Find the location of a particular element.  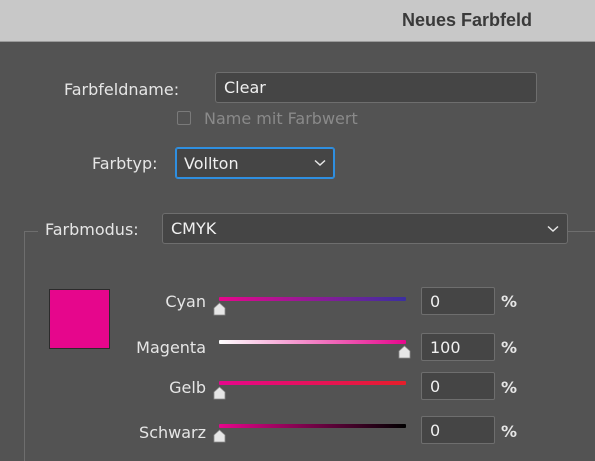

magenta-slider-track is located at coordinates (312, 342).